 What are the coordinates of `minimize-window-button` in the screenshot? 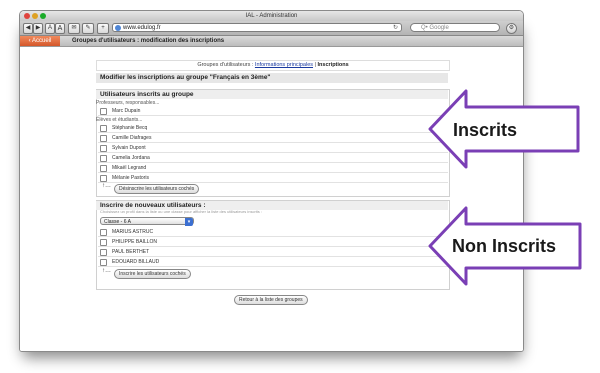 It's located at (35, 16).